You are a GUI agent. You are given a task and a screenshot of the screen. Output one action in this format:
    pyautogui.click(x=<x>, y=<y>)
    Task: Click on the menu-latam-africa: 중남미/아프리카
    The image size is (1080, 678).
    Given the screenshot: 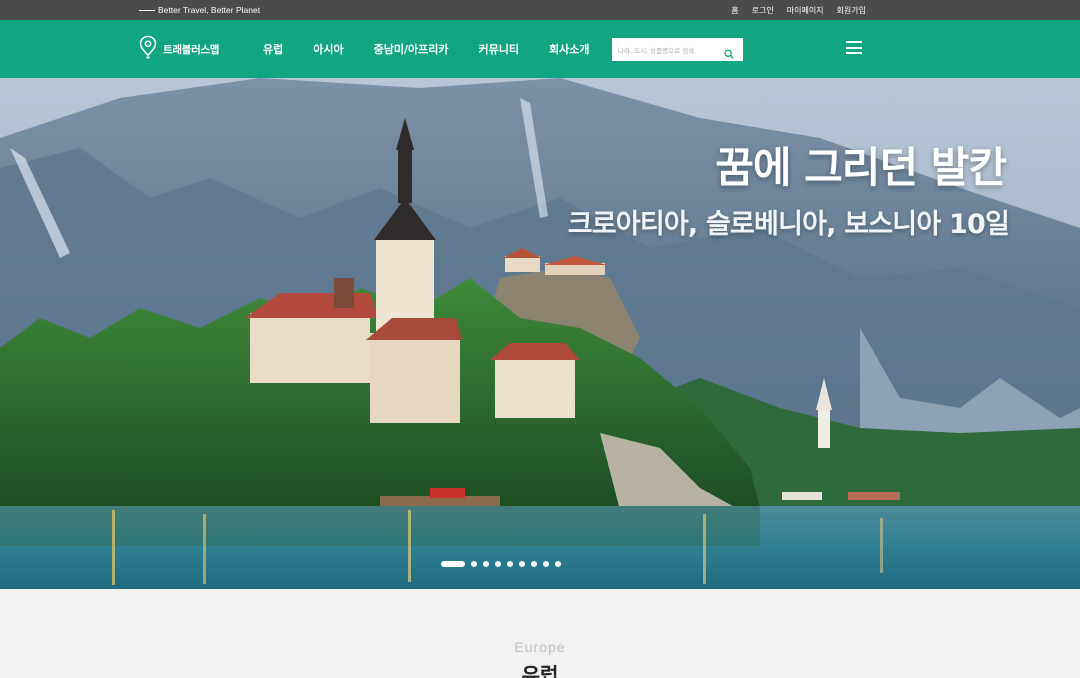 What is the action you would take?
    pyautogui.click(x=411, y=49)
    